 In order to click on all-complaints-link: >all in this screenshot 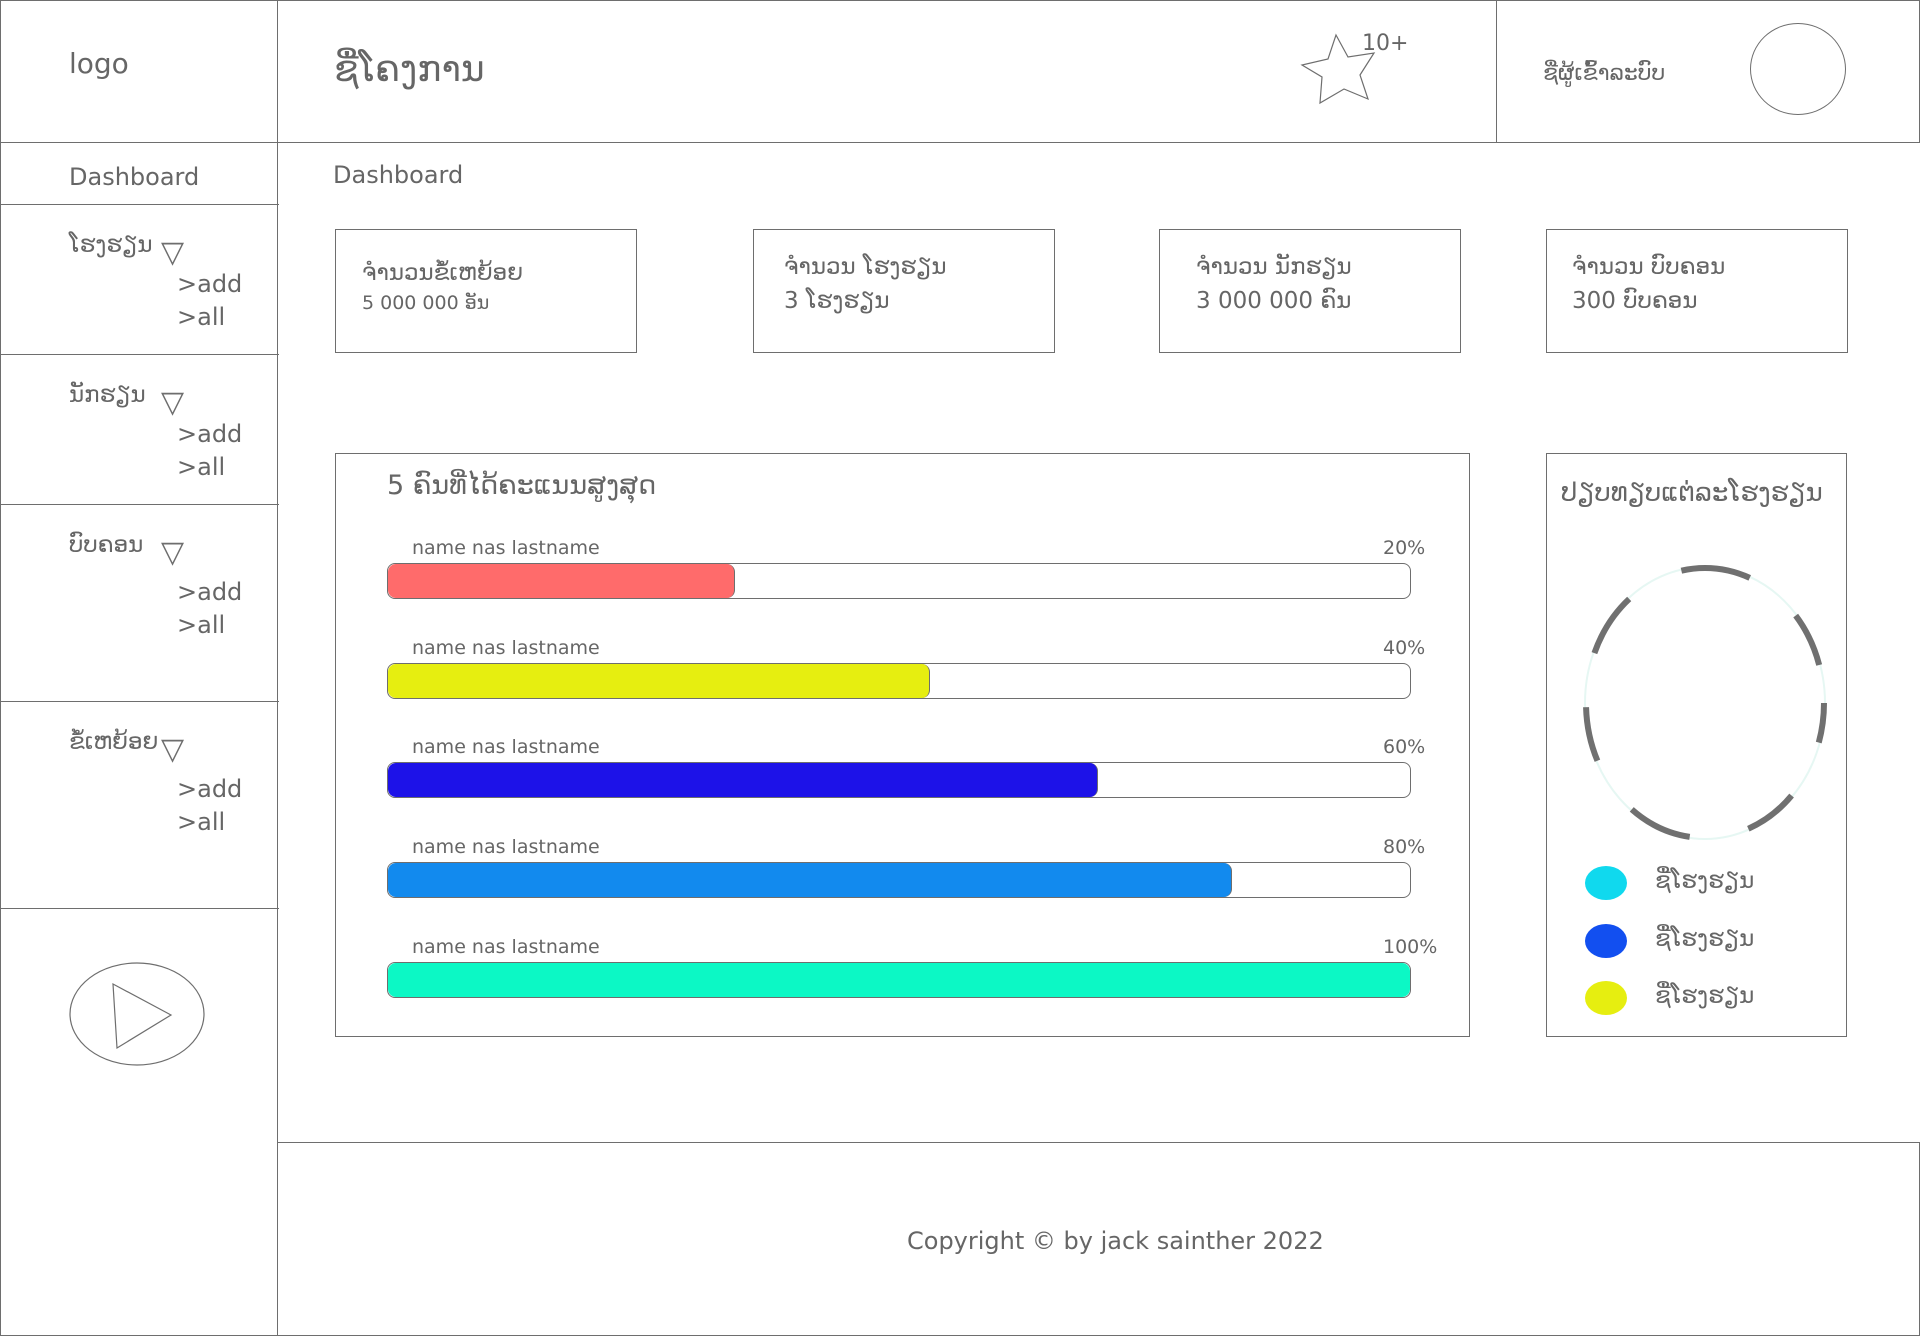, I will do `click(201, 822)`.